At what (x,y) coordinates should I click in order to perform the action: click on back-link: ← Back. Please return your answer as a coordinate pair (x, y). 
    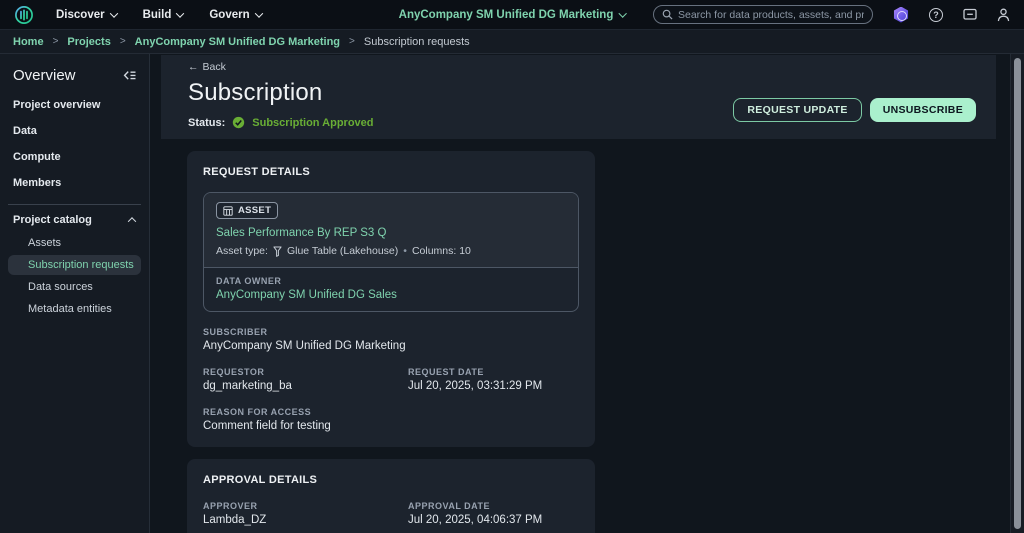
    Looking at the image, I should click on (207, 67).